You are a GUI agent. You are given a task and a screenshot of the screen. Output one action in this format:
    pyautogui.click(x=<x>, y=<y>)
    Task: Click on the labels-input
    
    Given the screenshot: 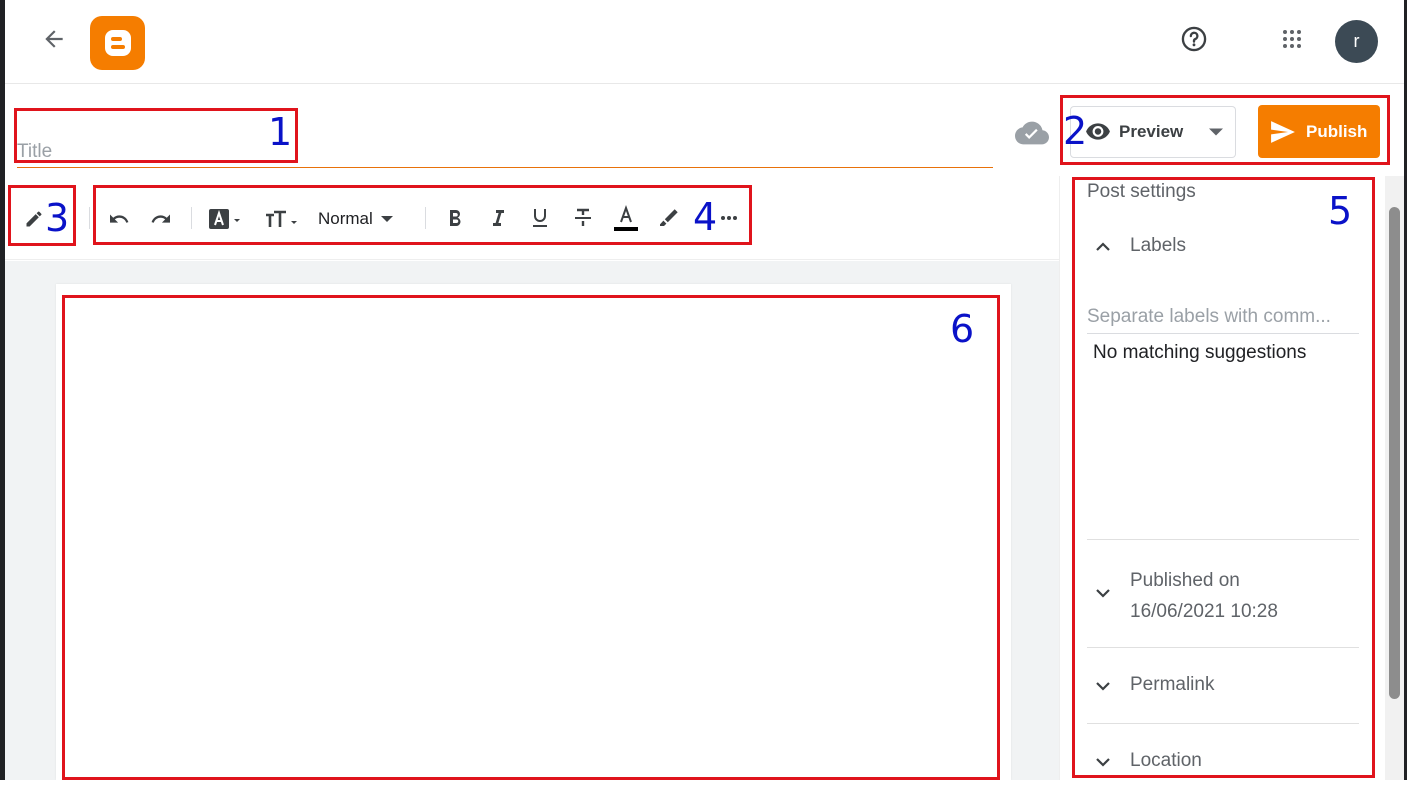 What is the action you would take?
    pyautogui.click(x=1223, y=317)
    